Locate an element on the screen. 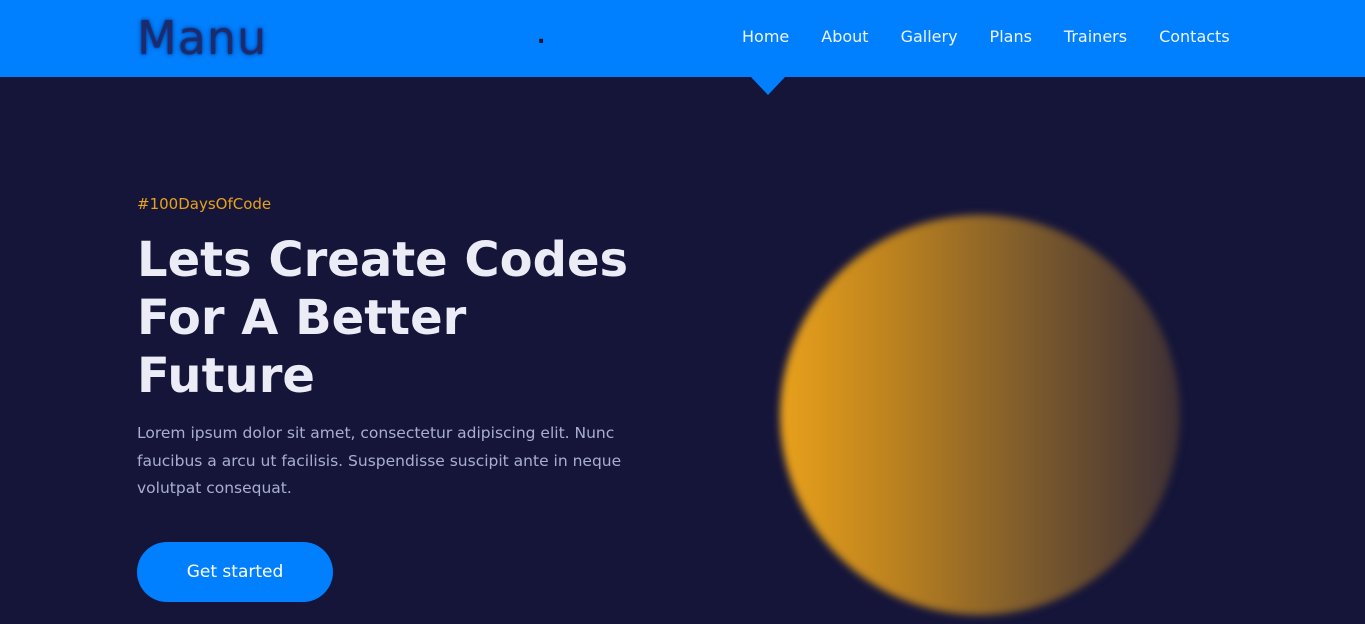  get-started-button: Get started is located at coordinates (235, 572).